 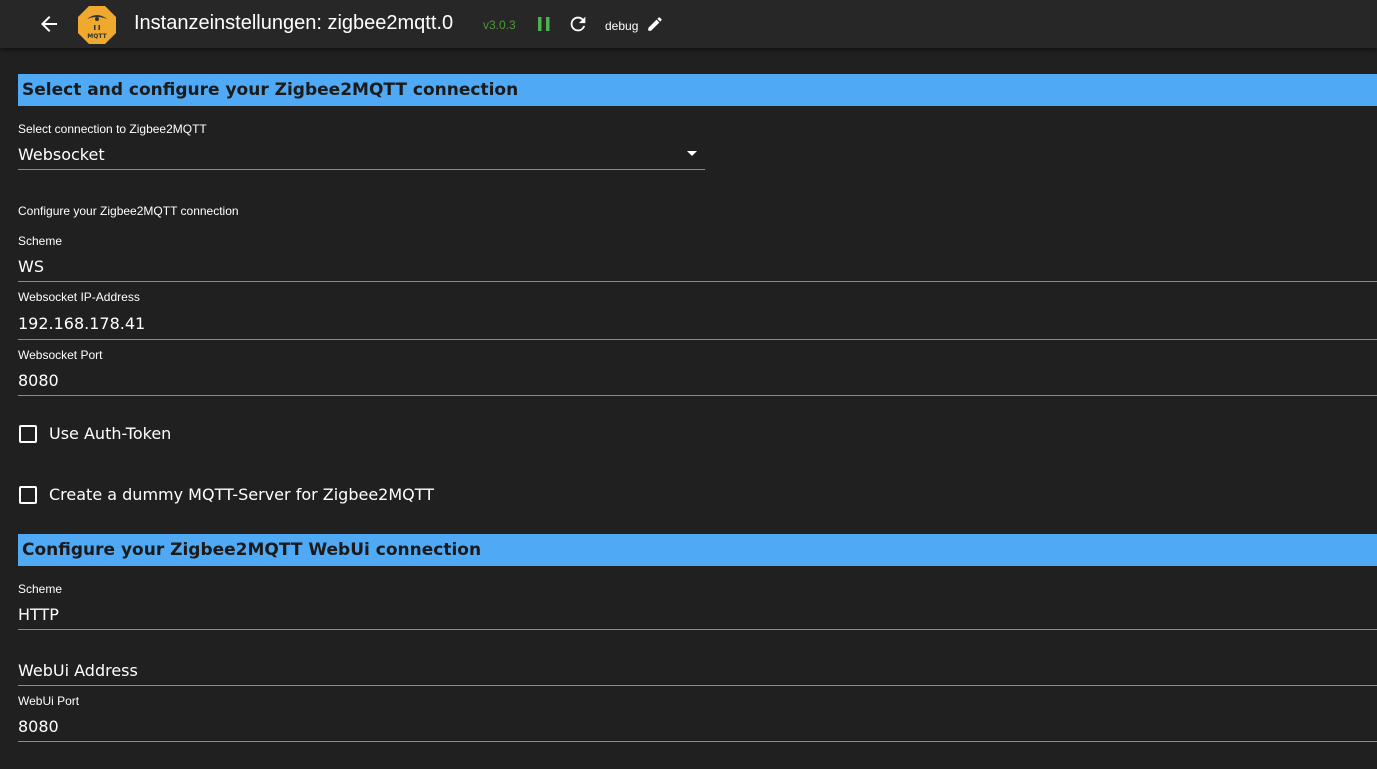 What do you see at coordinates (697, 670) in the screenshot?
I see `webui-address-input: WebUi Address` at bounding box center [697, 670].